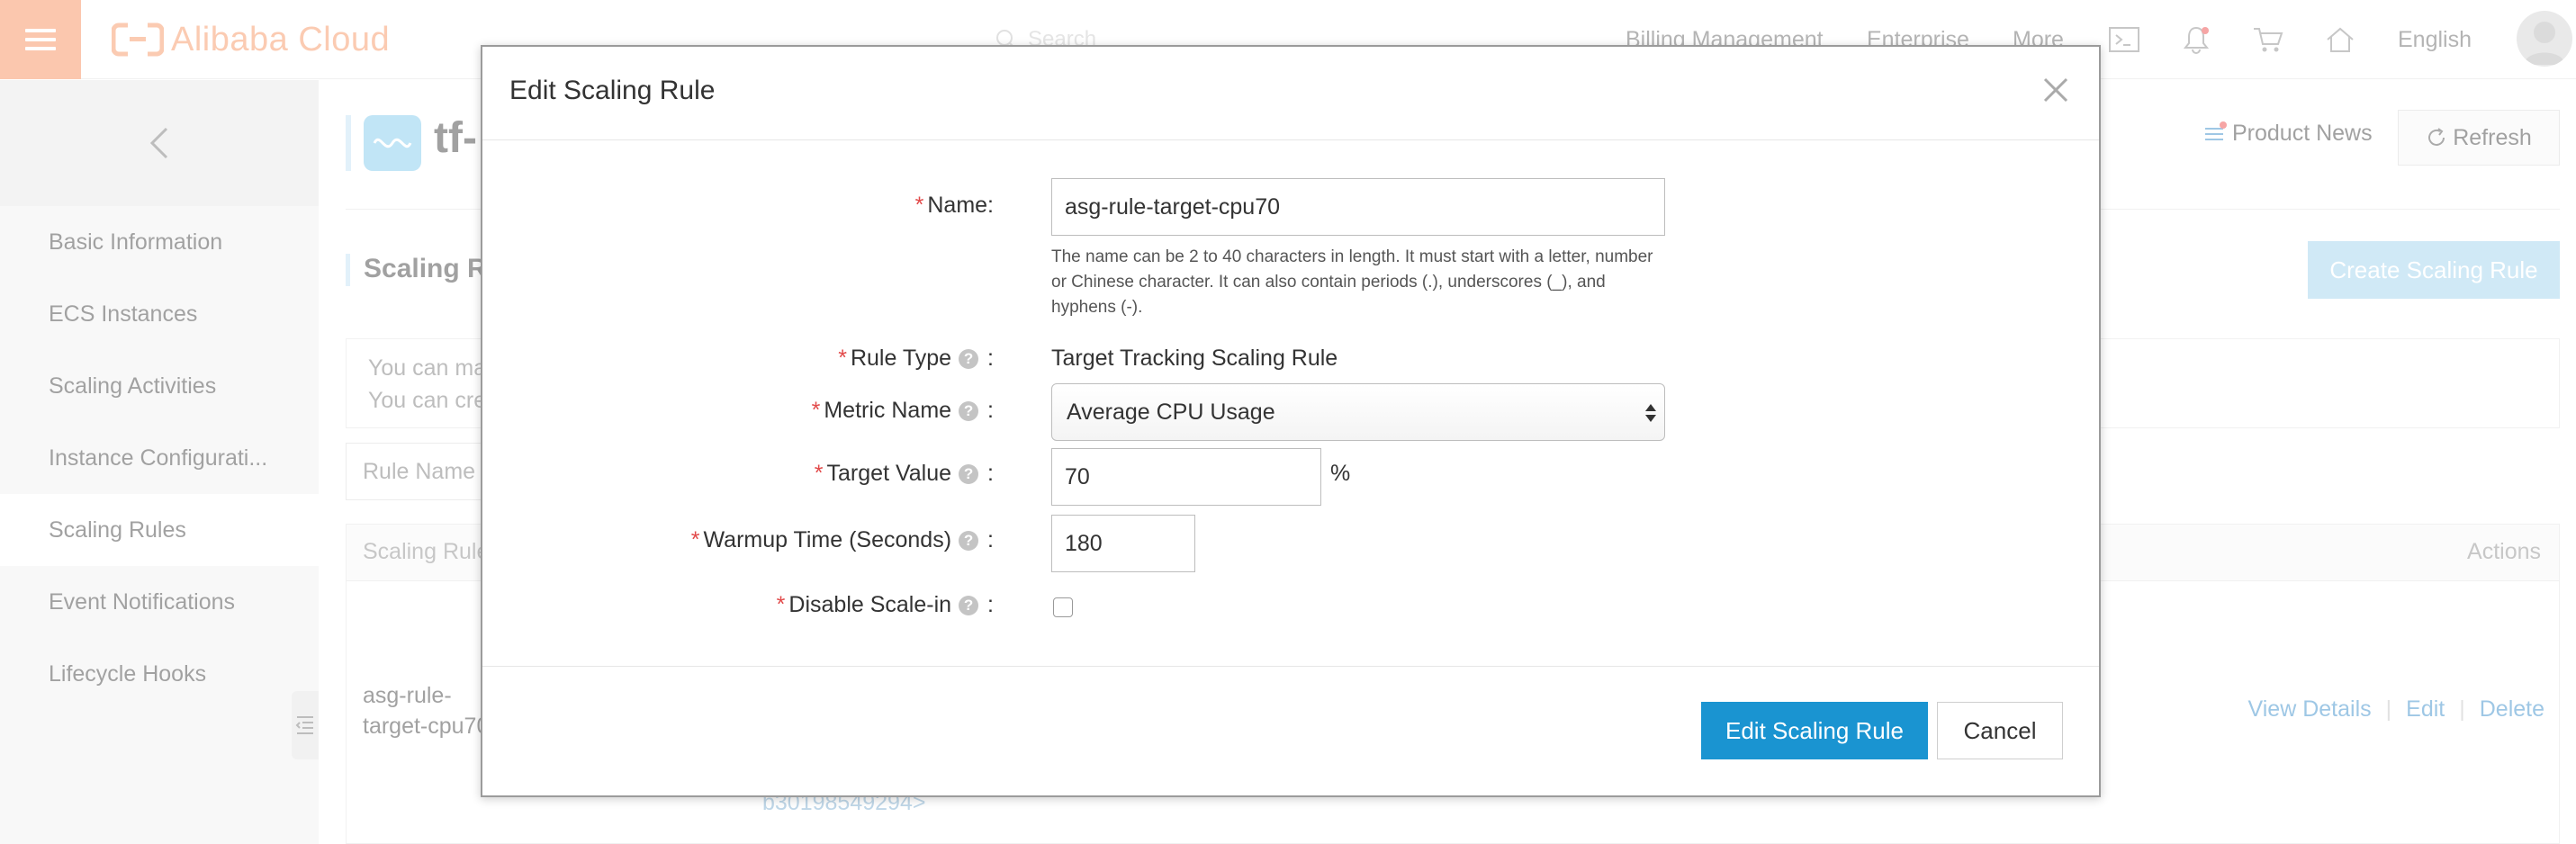  What do you see at coordinates (1290, 93) in the screenshot?
I see `dialog-header: Edit Scaling Rule` at bounding box center [1290, 93].